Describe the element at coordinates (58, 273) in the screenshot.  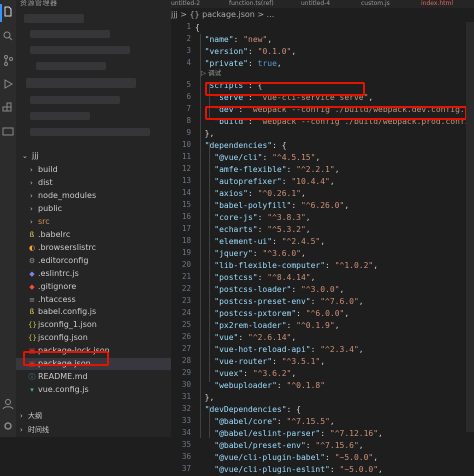
I see `tree-item-label: .eslintrc.js` at that location.